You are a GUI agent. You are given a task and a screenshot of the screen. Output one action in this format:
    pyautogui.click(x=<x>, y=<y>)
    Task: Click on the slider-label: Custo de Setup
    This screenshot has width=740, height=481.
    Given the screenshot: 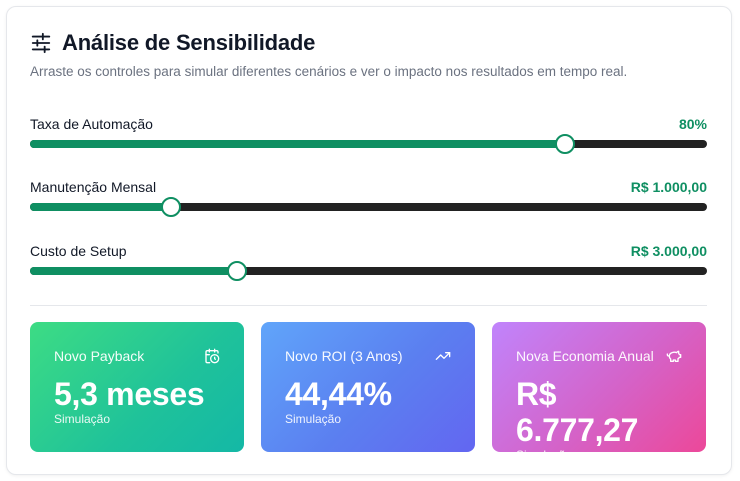 What is the action you would take?
    pyautogui.click(x=78, y=251)
    